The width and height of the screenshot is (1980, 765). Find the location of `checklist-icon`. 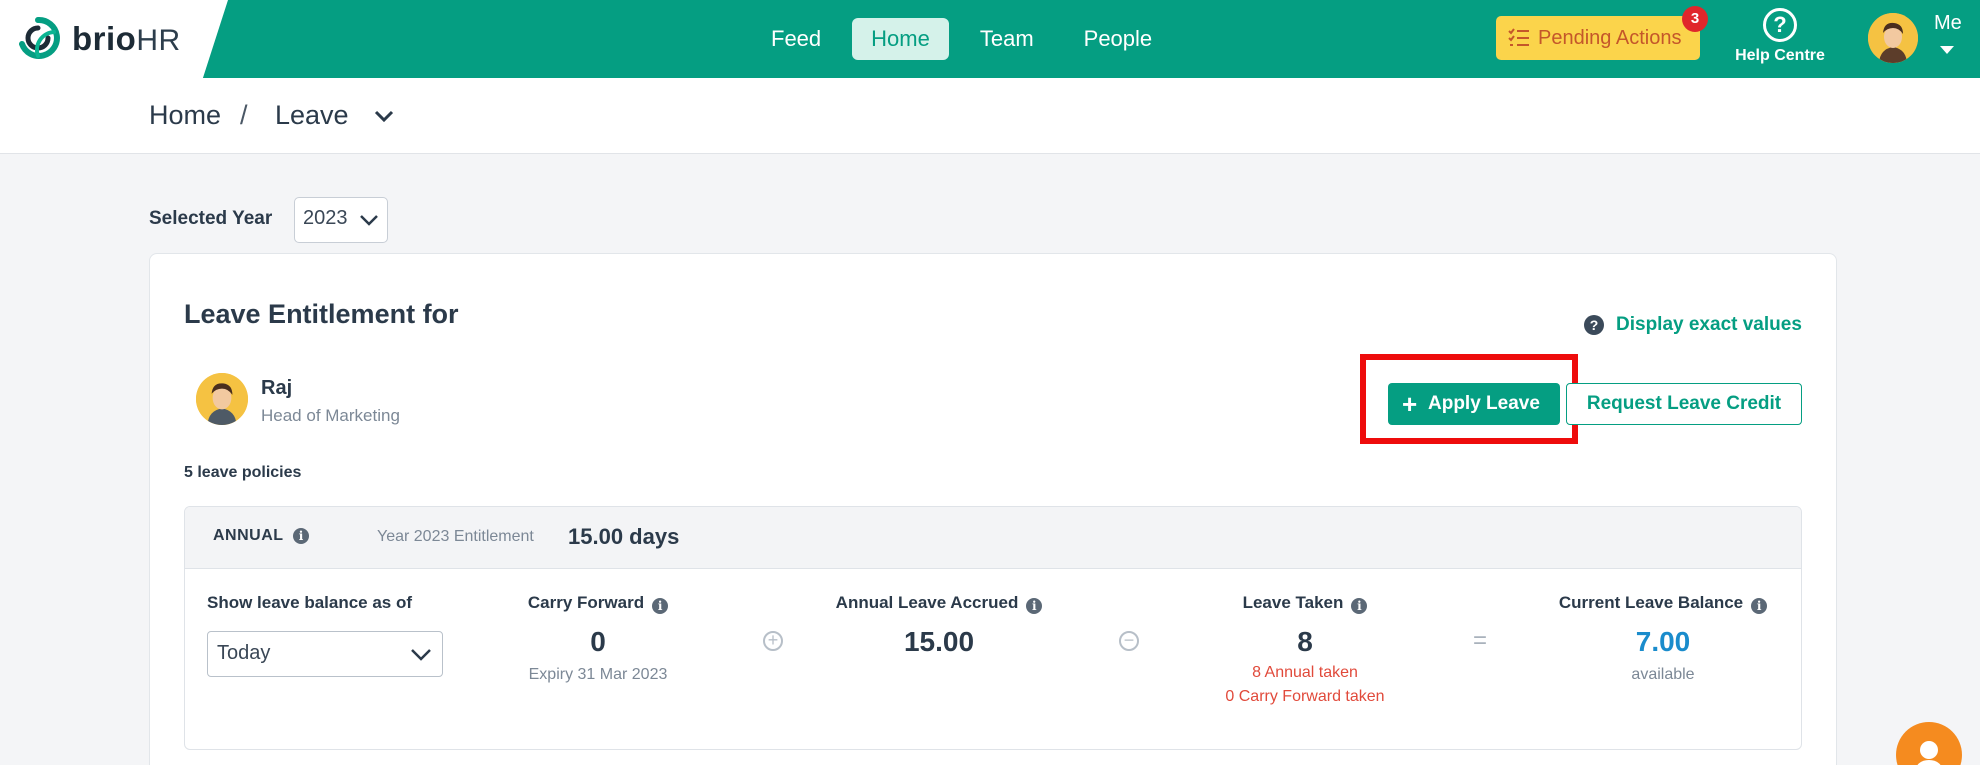

checklist-icon is located at coordinates (1518, 37).